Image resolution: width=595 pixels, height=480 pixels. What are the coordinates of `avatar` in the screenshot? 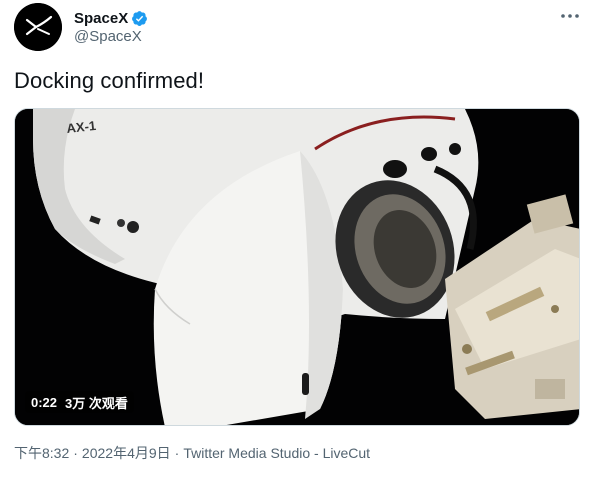 It's located at (38, 27).